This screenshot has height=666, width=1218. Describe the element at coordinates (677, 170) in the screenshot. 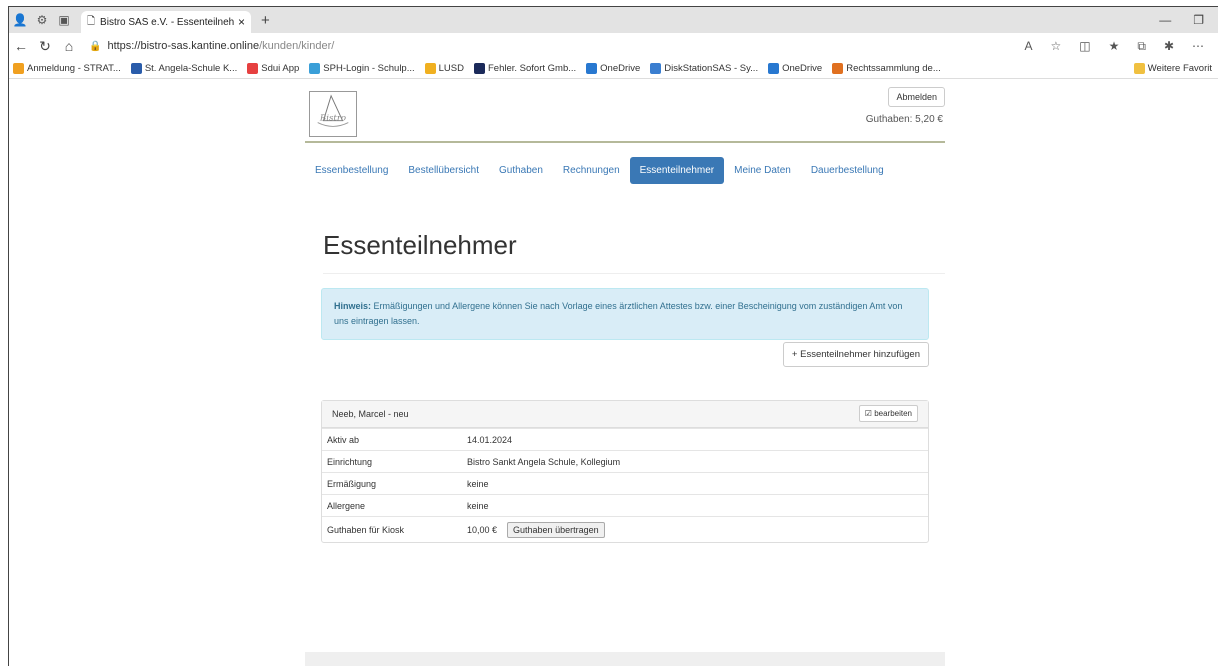

I see `nav-item-essenteilnehmer: Essenteilnehmer` at that location.